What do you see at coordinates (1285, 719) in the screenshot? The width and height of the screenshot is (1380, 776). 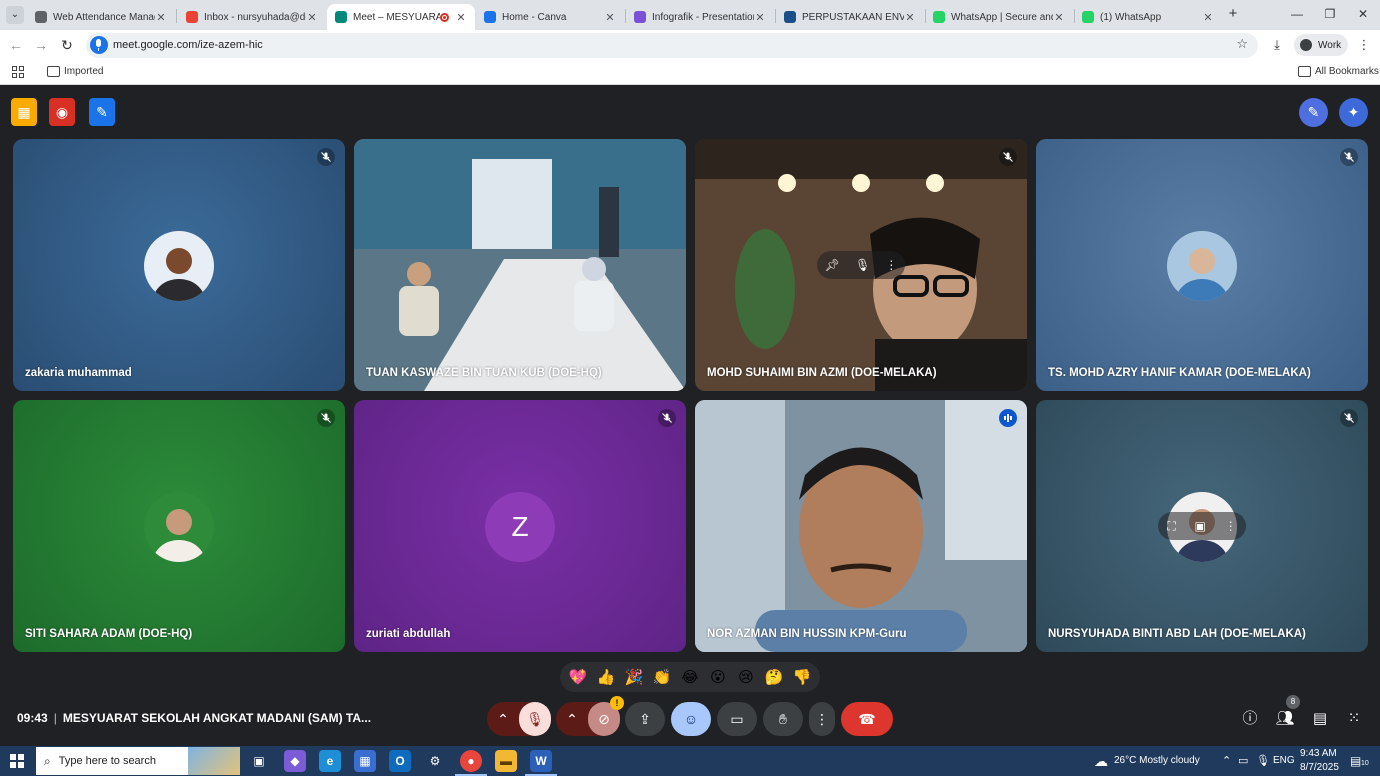 I see `people-icon: 👥︎` at bounding box center [1285, 719].